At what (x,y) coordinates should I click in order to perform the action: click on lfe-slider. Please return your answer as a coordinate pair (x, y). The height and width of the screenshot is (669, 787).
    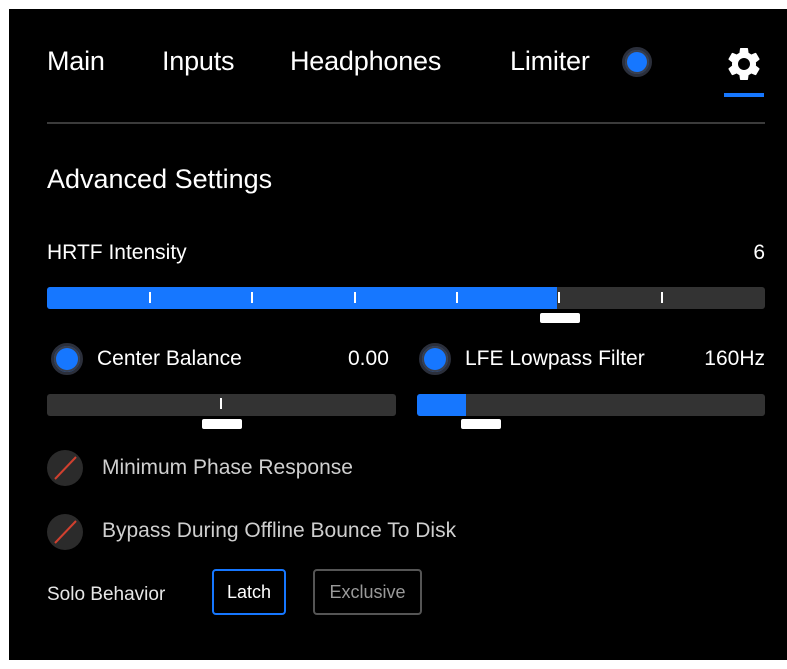
    Looking at the image, I should click on (591, 405).